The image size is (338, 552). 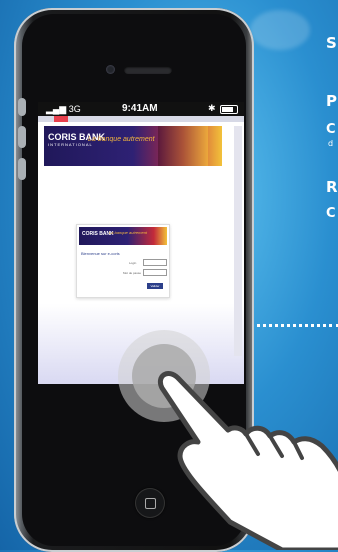 I want to click on page-scrollbar, so click(x=238, y=241).